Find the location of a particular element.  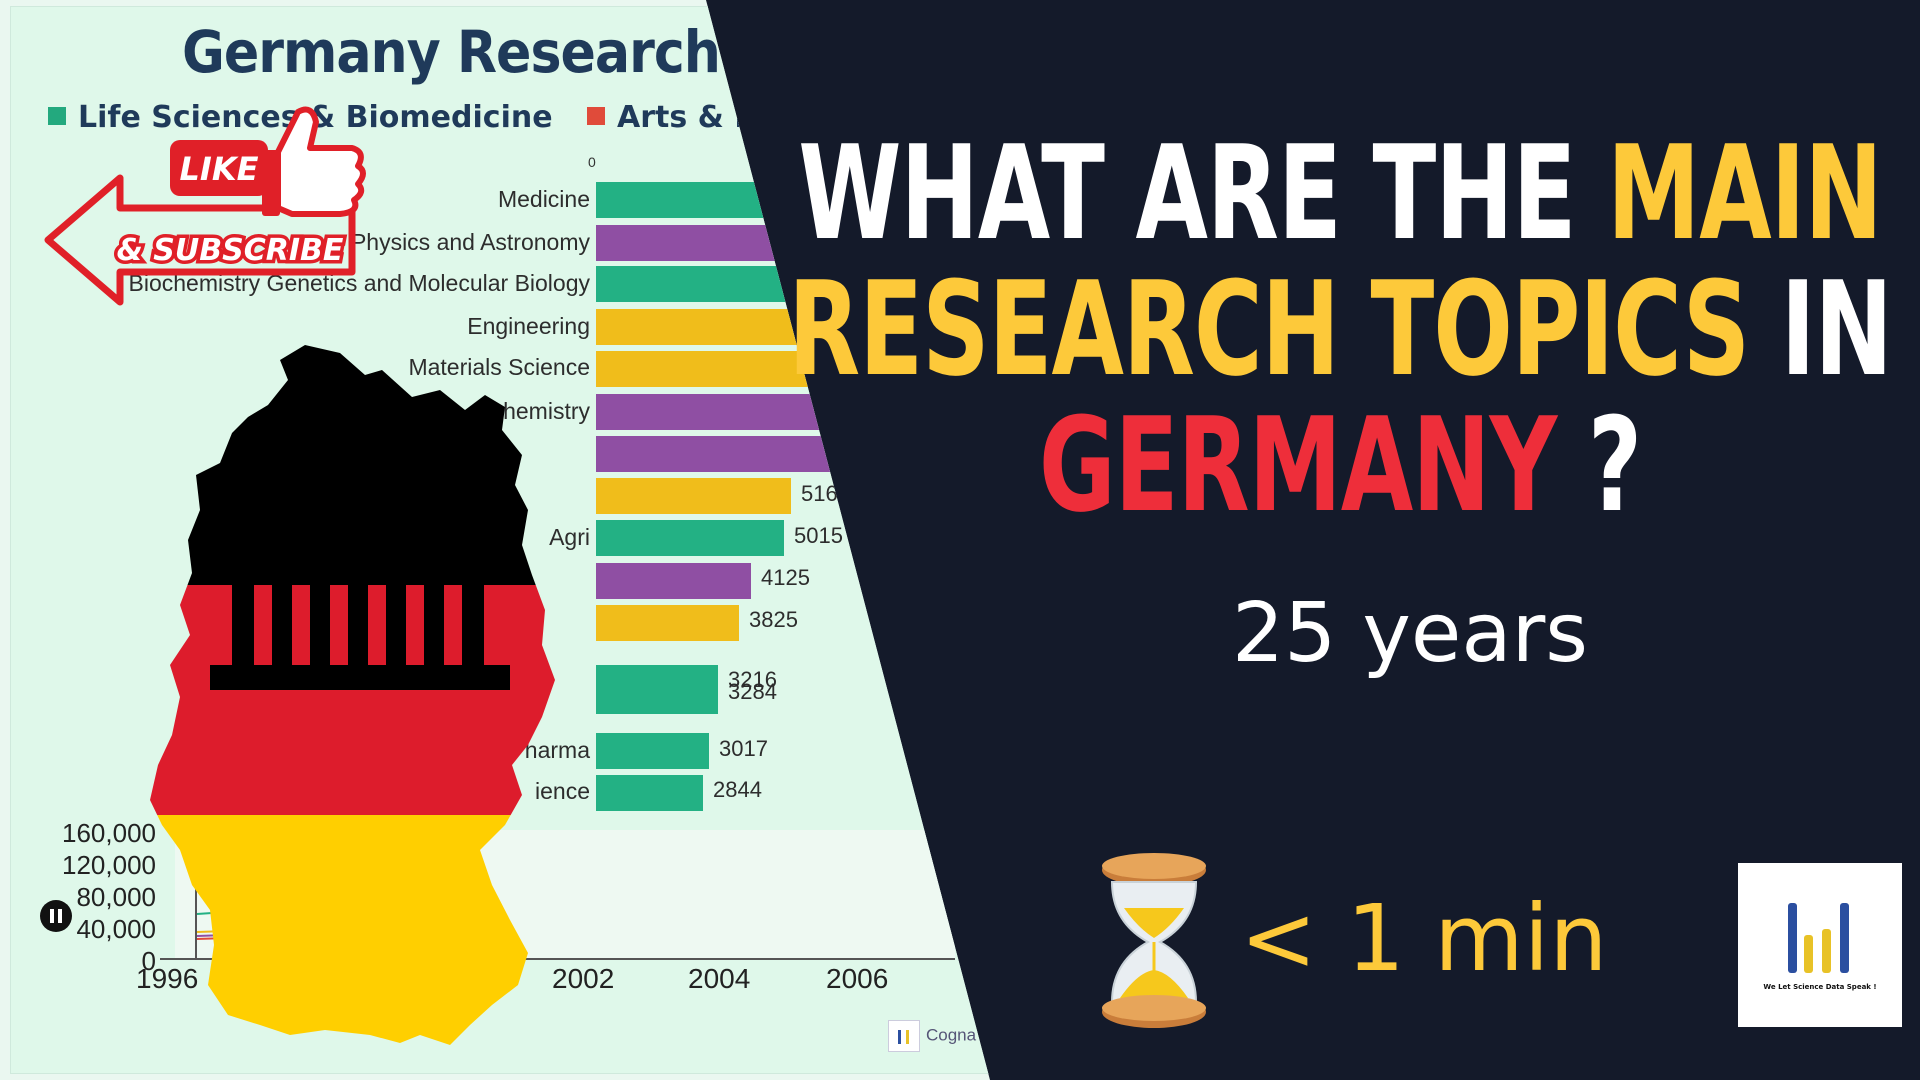

timeline-x-tick: 2004 is located at coordinates (719, 978).